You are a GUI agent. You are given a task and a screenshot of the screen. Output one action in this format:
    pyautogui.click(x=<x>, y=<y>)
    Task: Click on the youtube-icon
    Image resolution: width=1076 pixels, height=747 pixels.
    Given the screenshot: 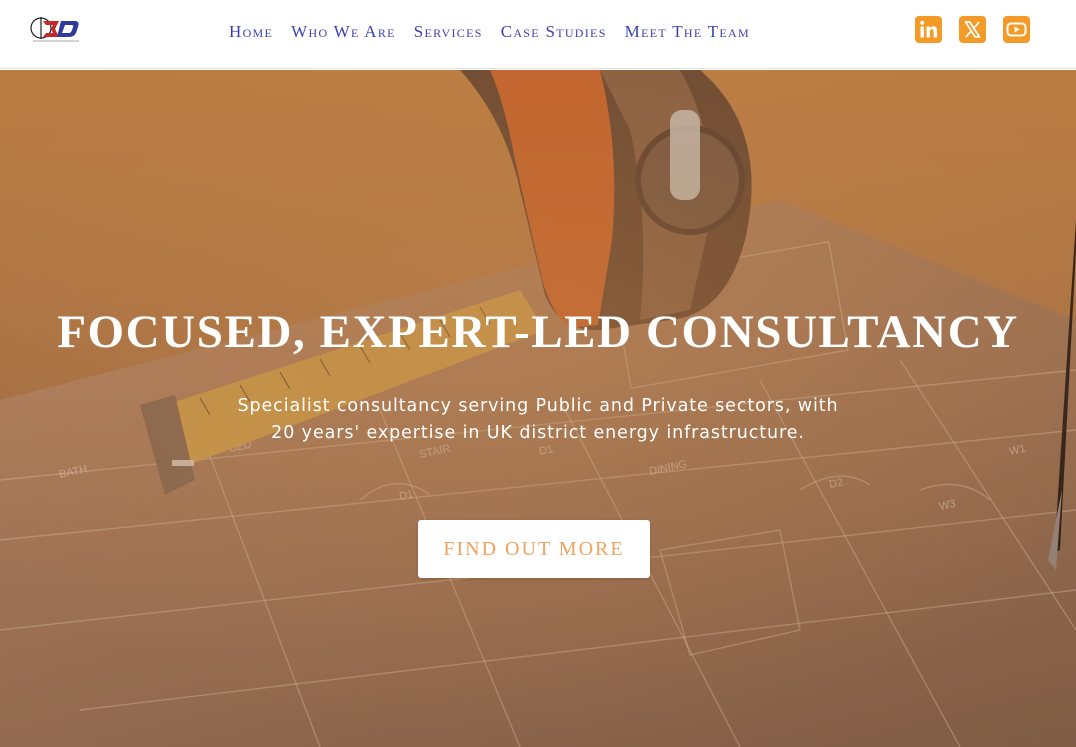 What is the action you would take?
    pyautogui.click(x=1016, y=29)
    